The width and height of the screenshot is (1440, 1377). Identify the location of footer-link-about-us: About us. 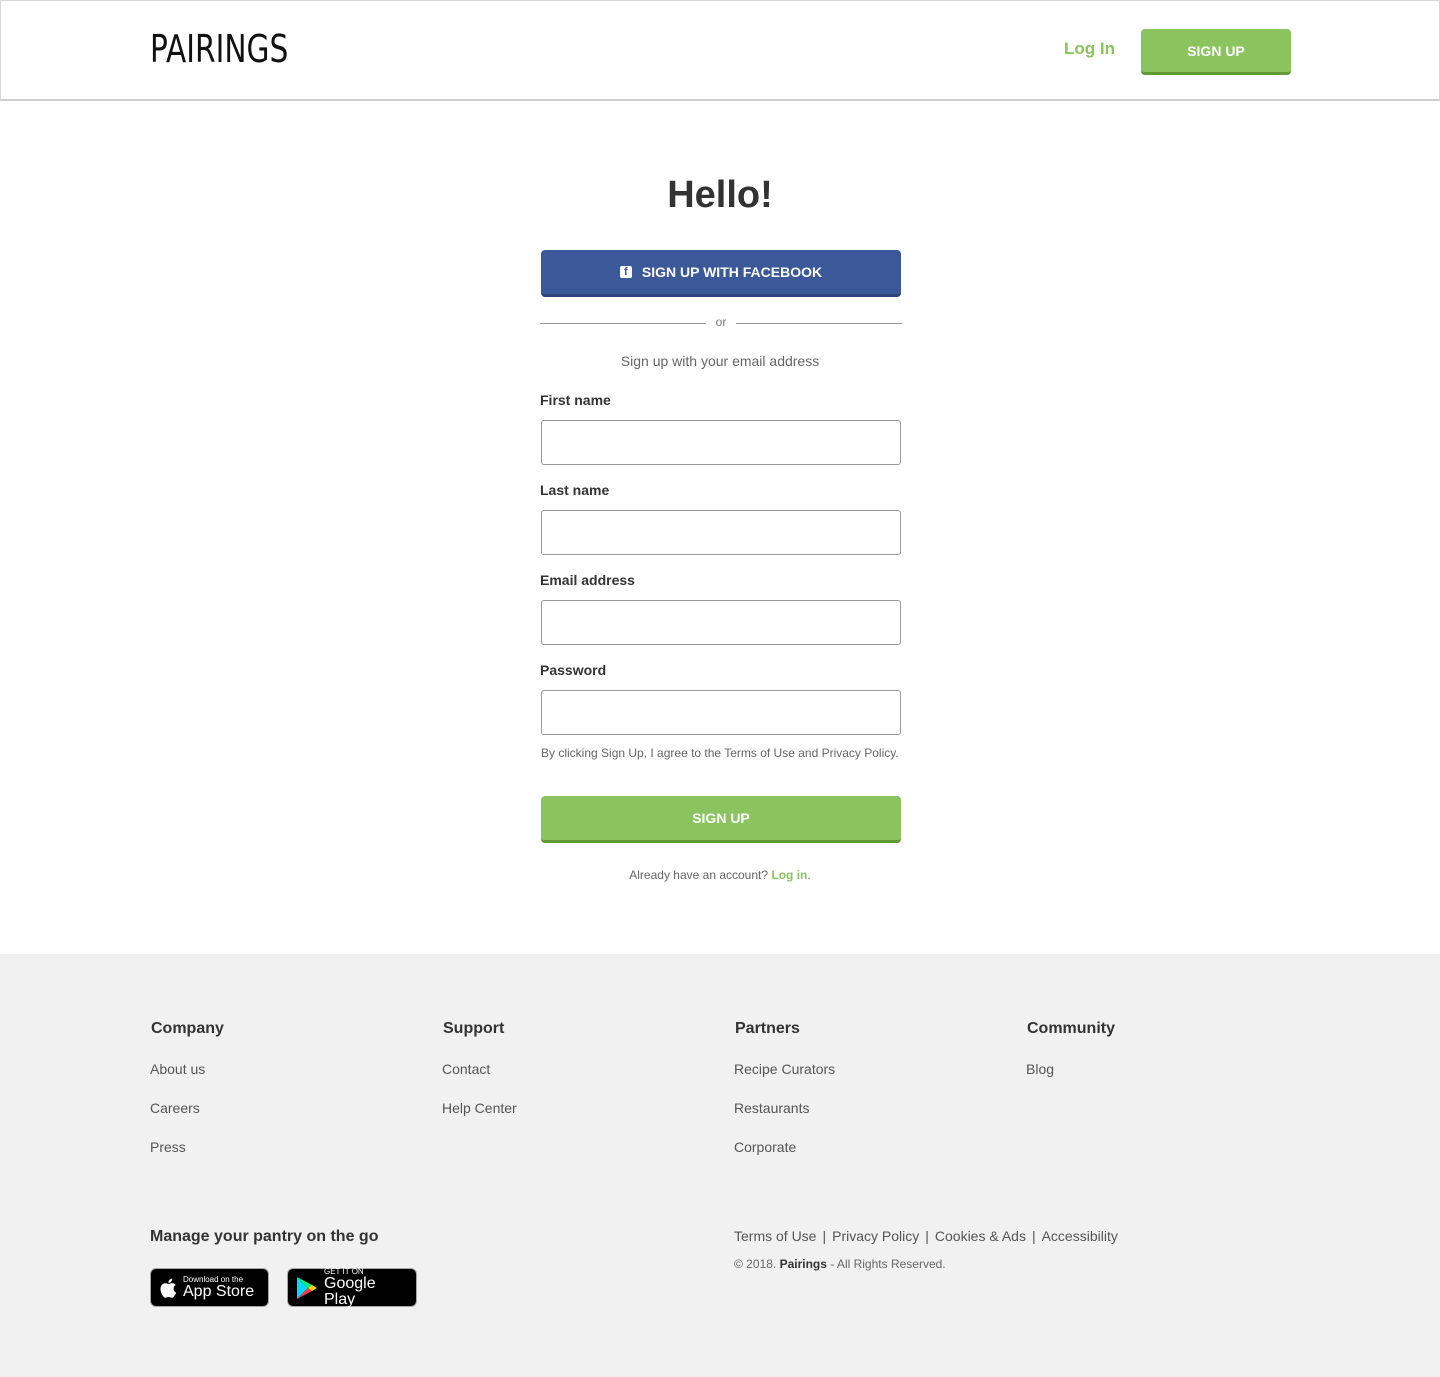
(280, 1079).